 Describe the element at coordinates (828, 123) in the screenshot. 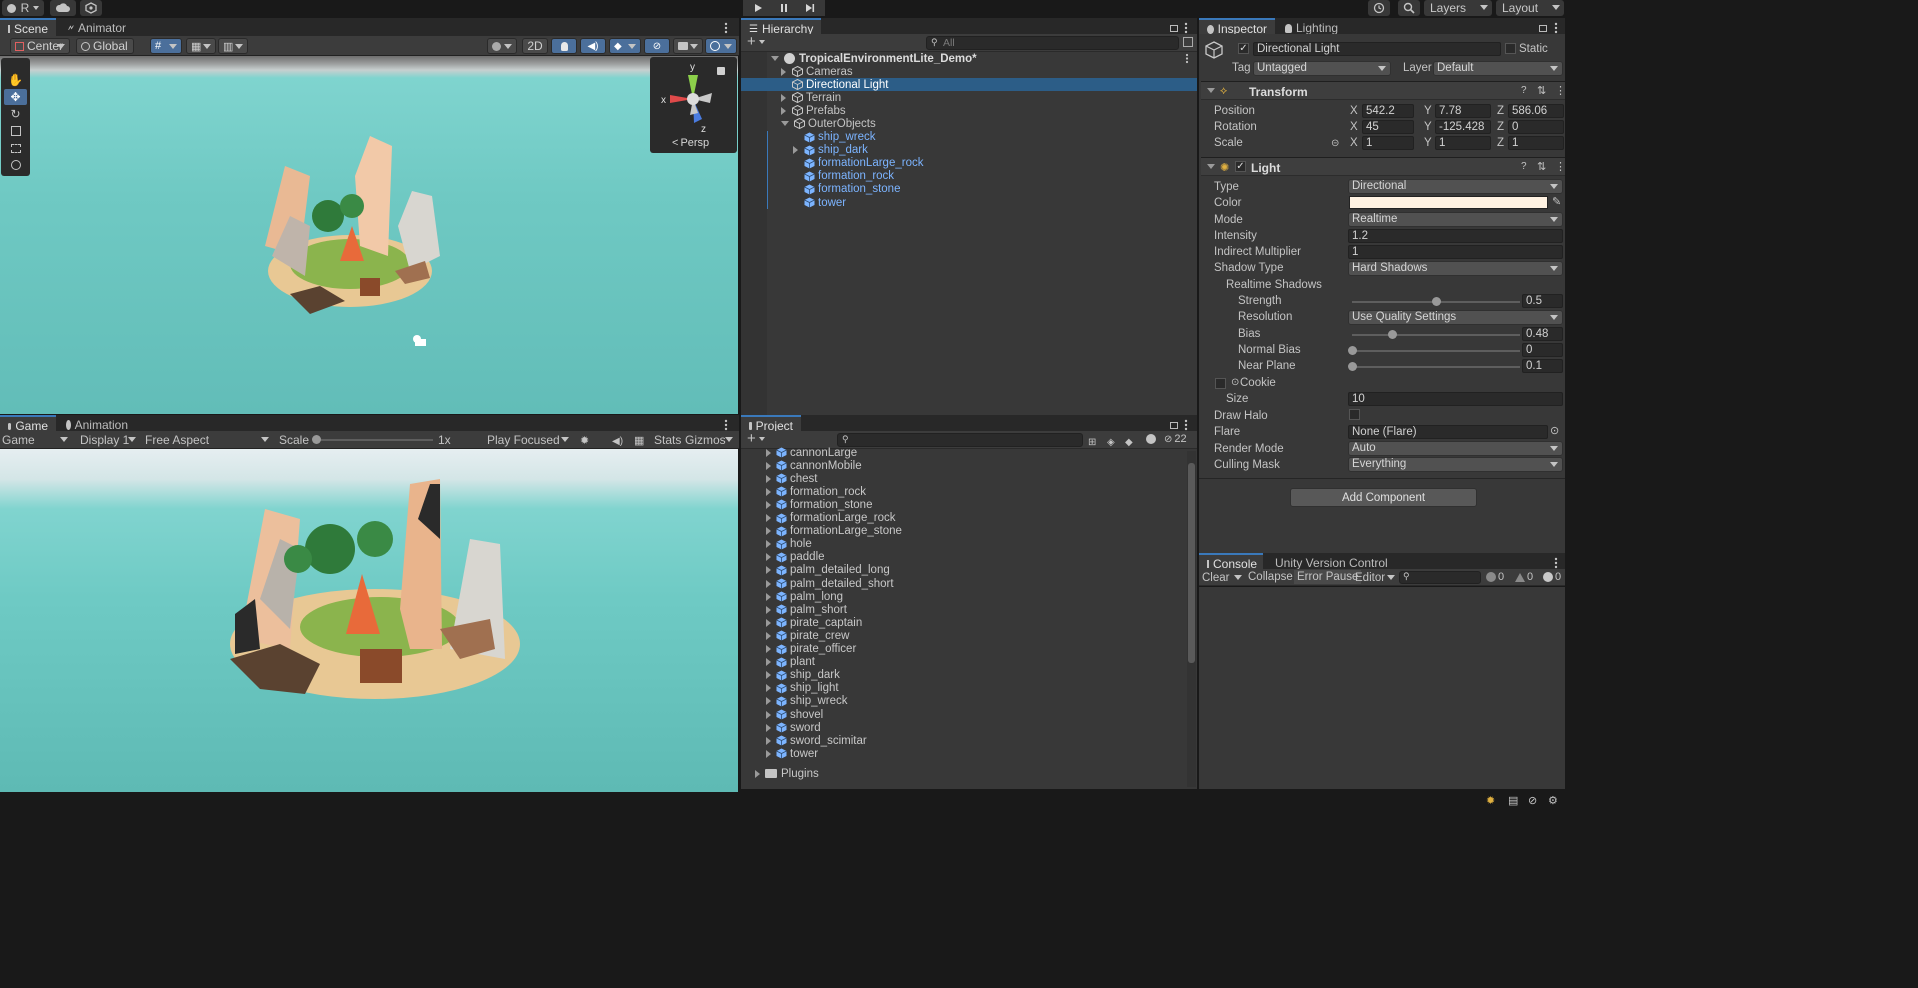

I see `hierarchy-item: OuterObjects` at that location.